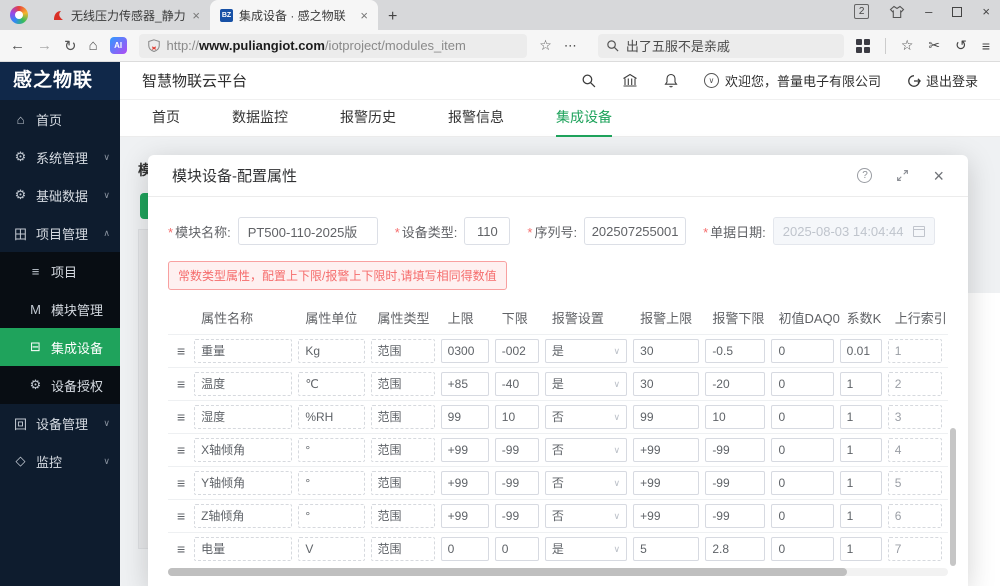 The image size is (1000, 586). Describe the element at coordinates (671, 80) in the screenshot. I see `notification-bell-icon` at that location.